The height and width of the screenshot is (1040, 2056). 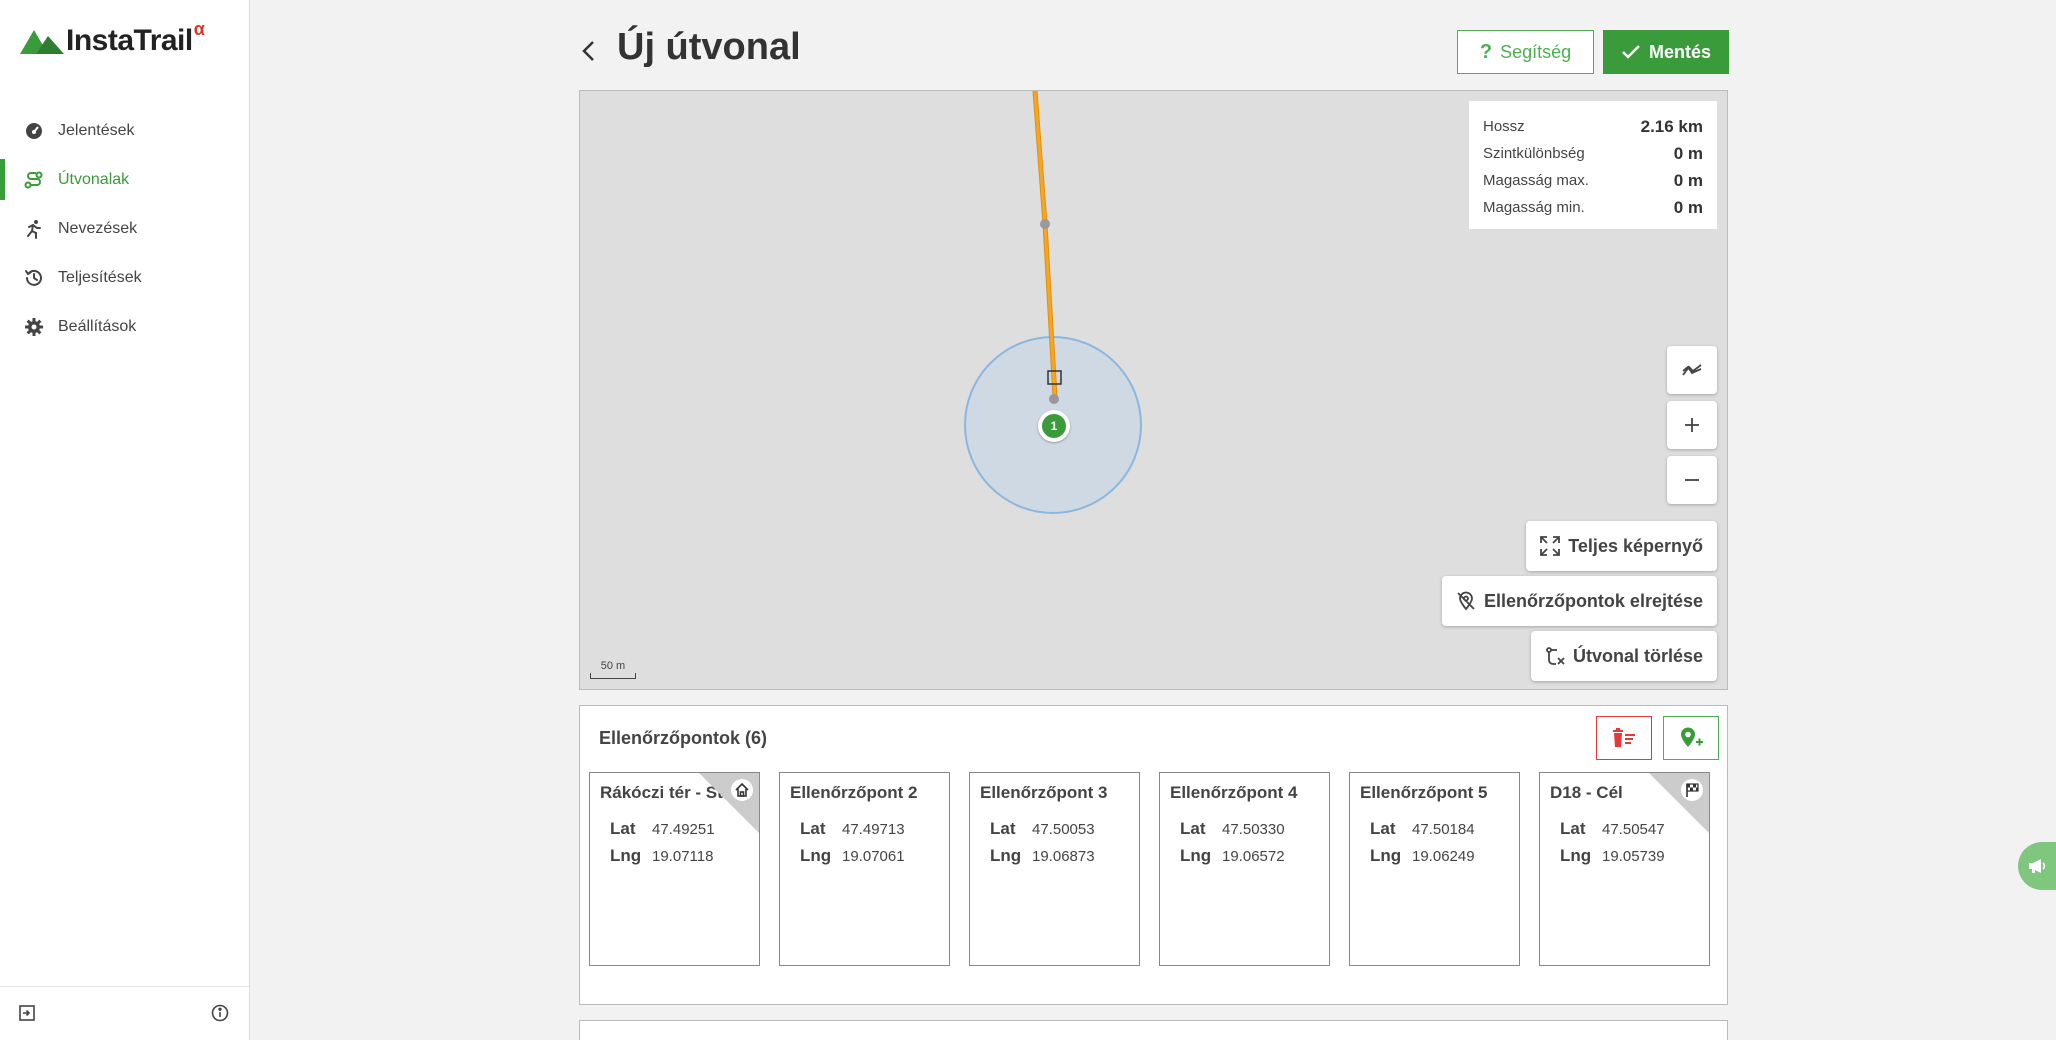 I want to click on checkpoint-lng-row: Lng 19.07118, so click(x=661, y=856).